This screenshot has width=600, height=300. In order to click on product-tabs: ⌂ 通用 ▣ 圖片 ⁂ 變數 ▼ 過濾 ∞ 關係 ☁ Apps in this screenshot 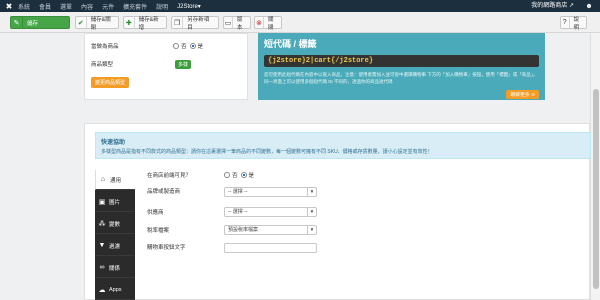, I will do `click(115, 235)`.